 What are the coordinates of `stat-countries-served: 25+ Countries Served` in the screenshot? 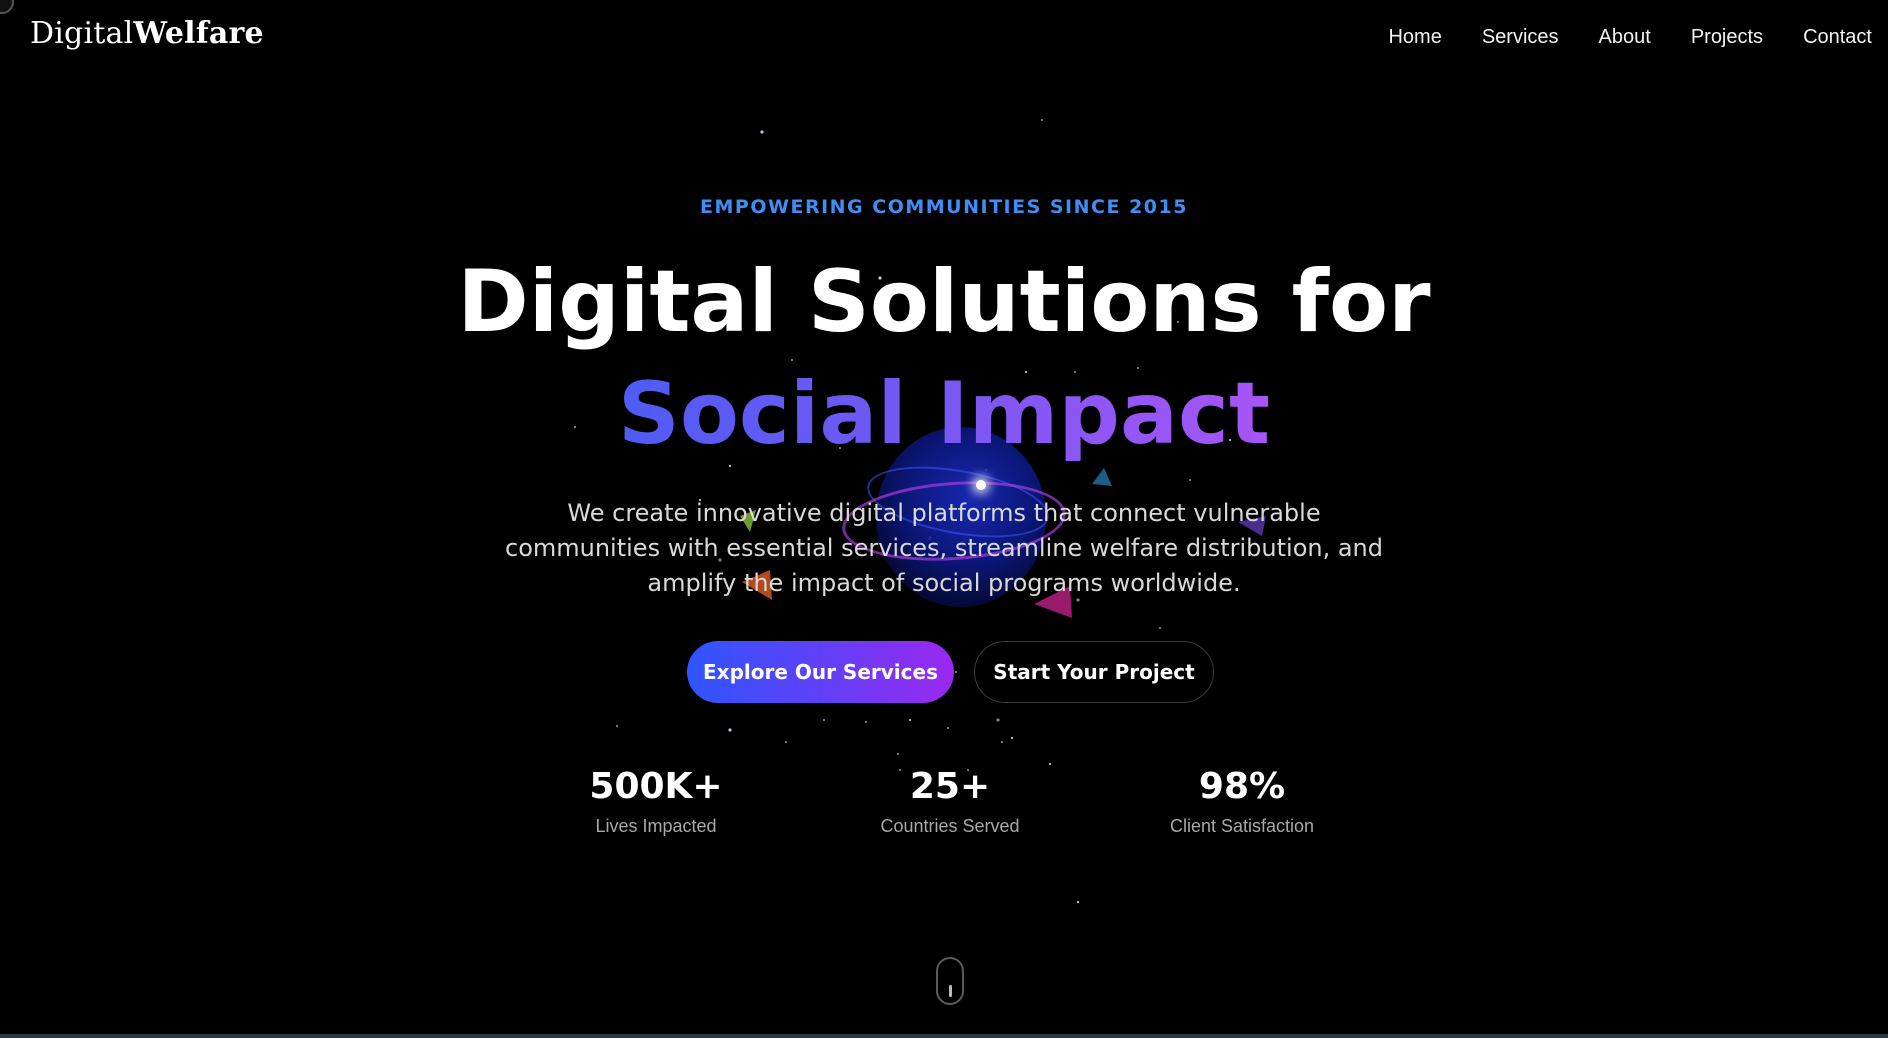 It's located at (950, 799).